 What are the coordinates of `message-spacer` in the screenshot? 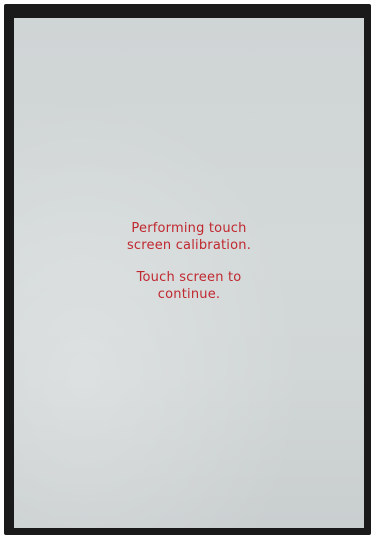 It's located at (189, 261).